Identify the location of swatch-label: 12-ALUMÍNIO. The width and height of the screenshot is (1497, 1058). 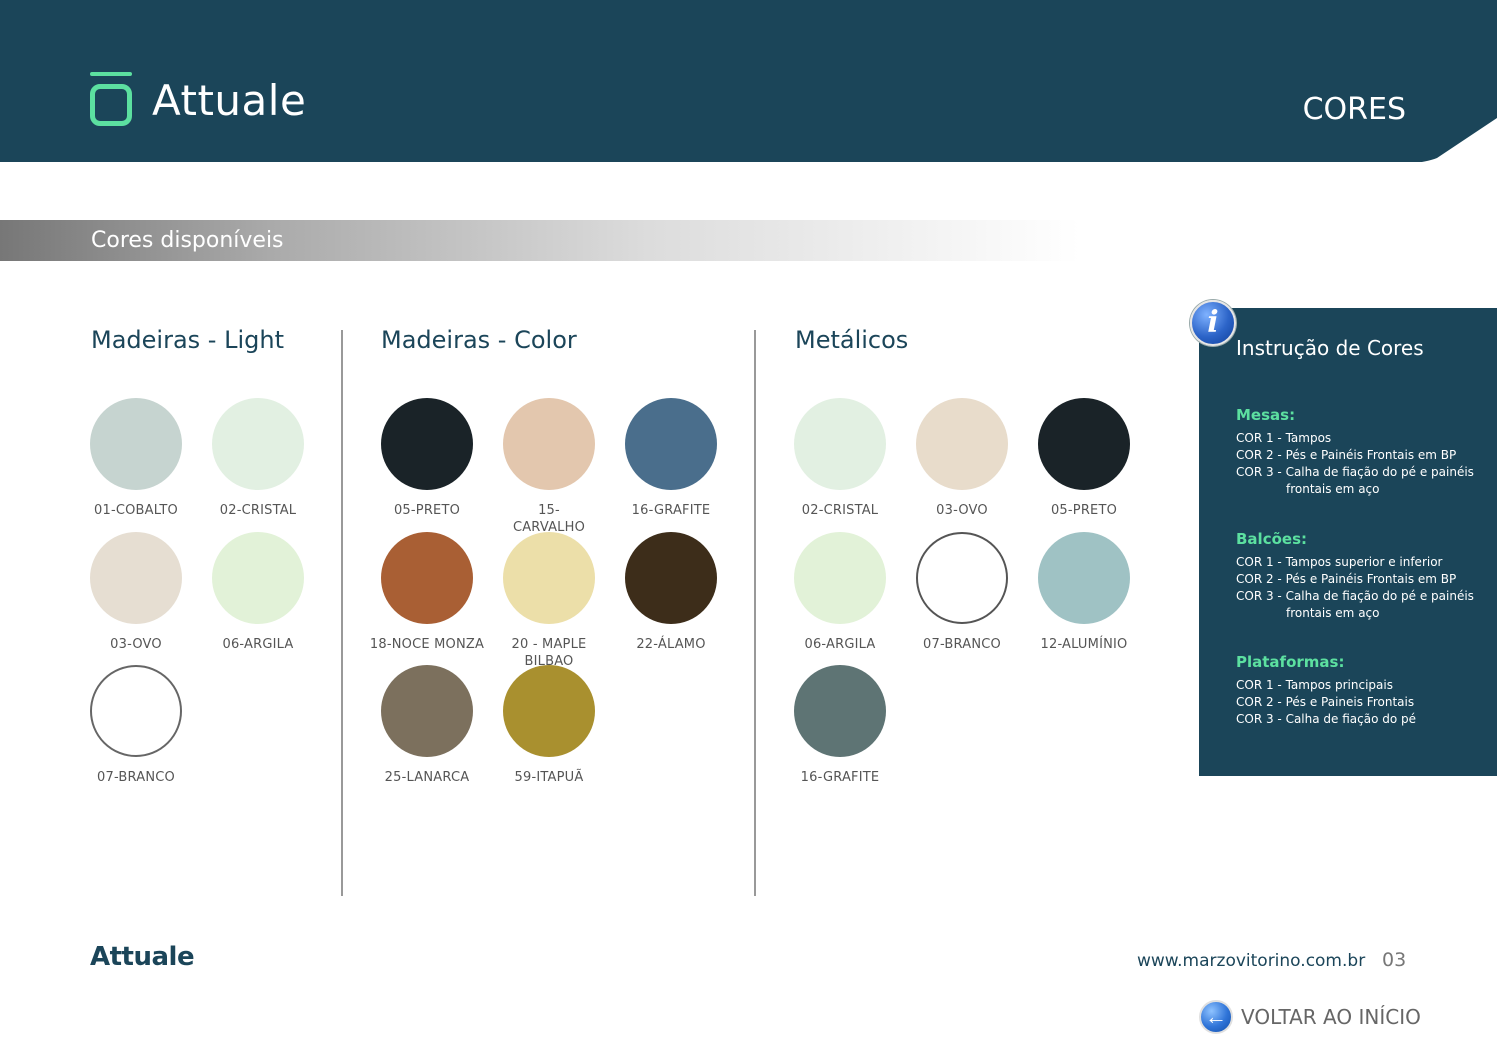
(1084, 644).